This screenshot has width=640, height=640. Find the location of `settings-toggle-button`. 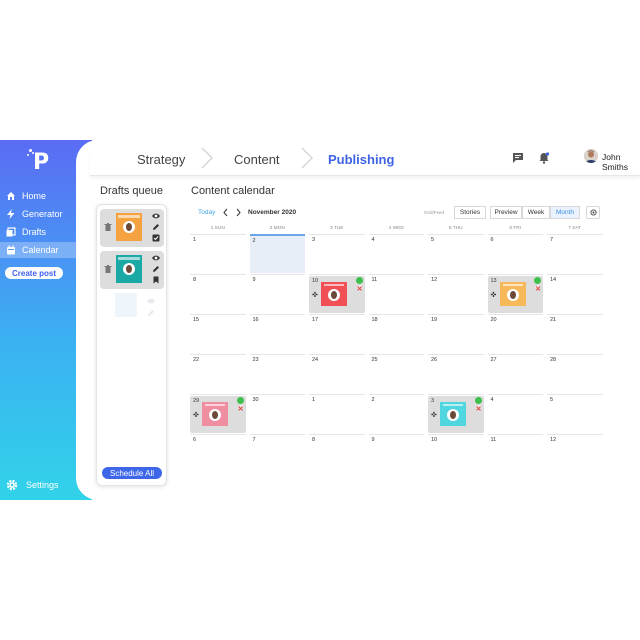

settings-toggle-button is located at coordinates (593, 212).